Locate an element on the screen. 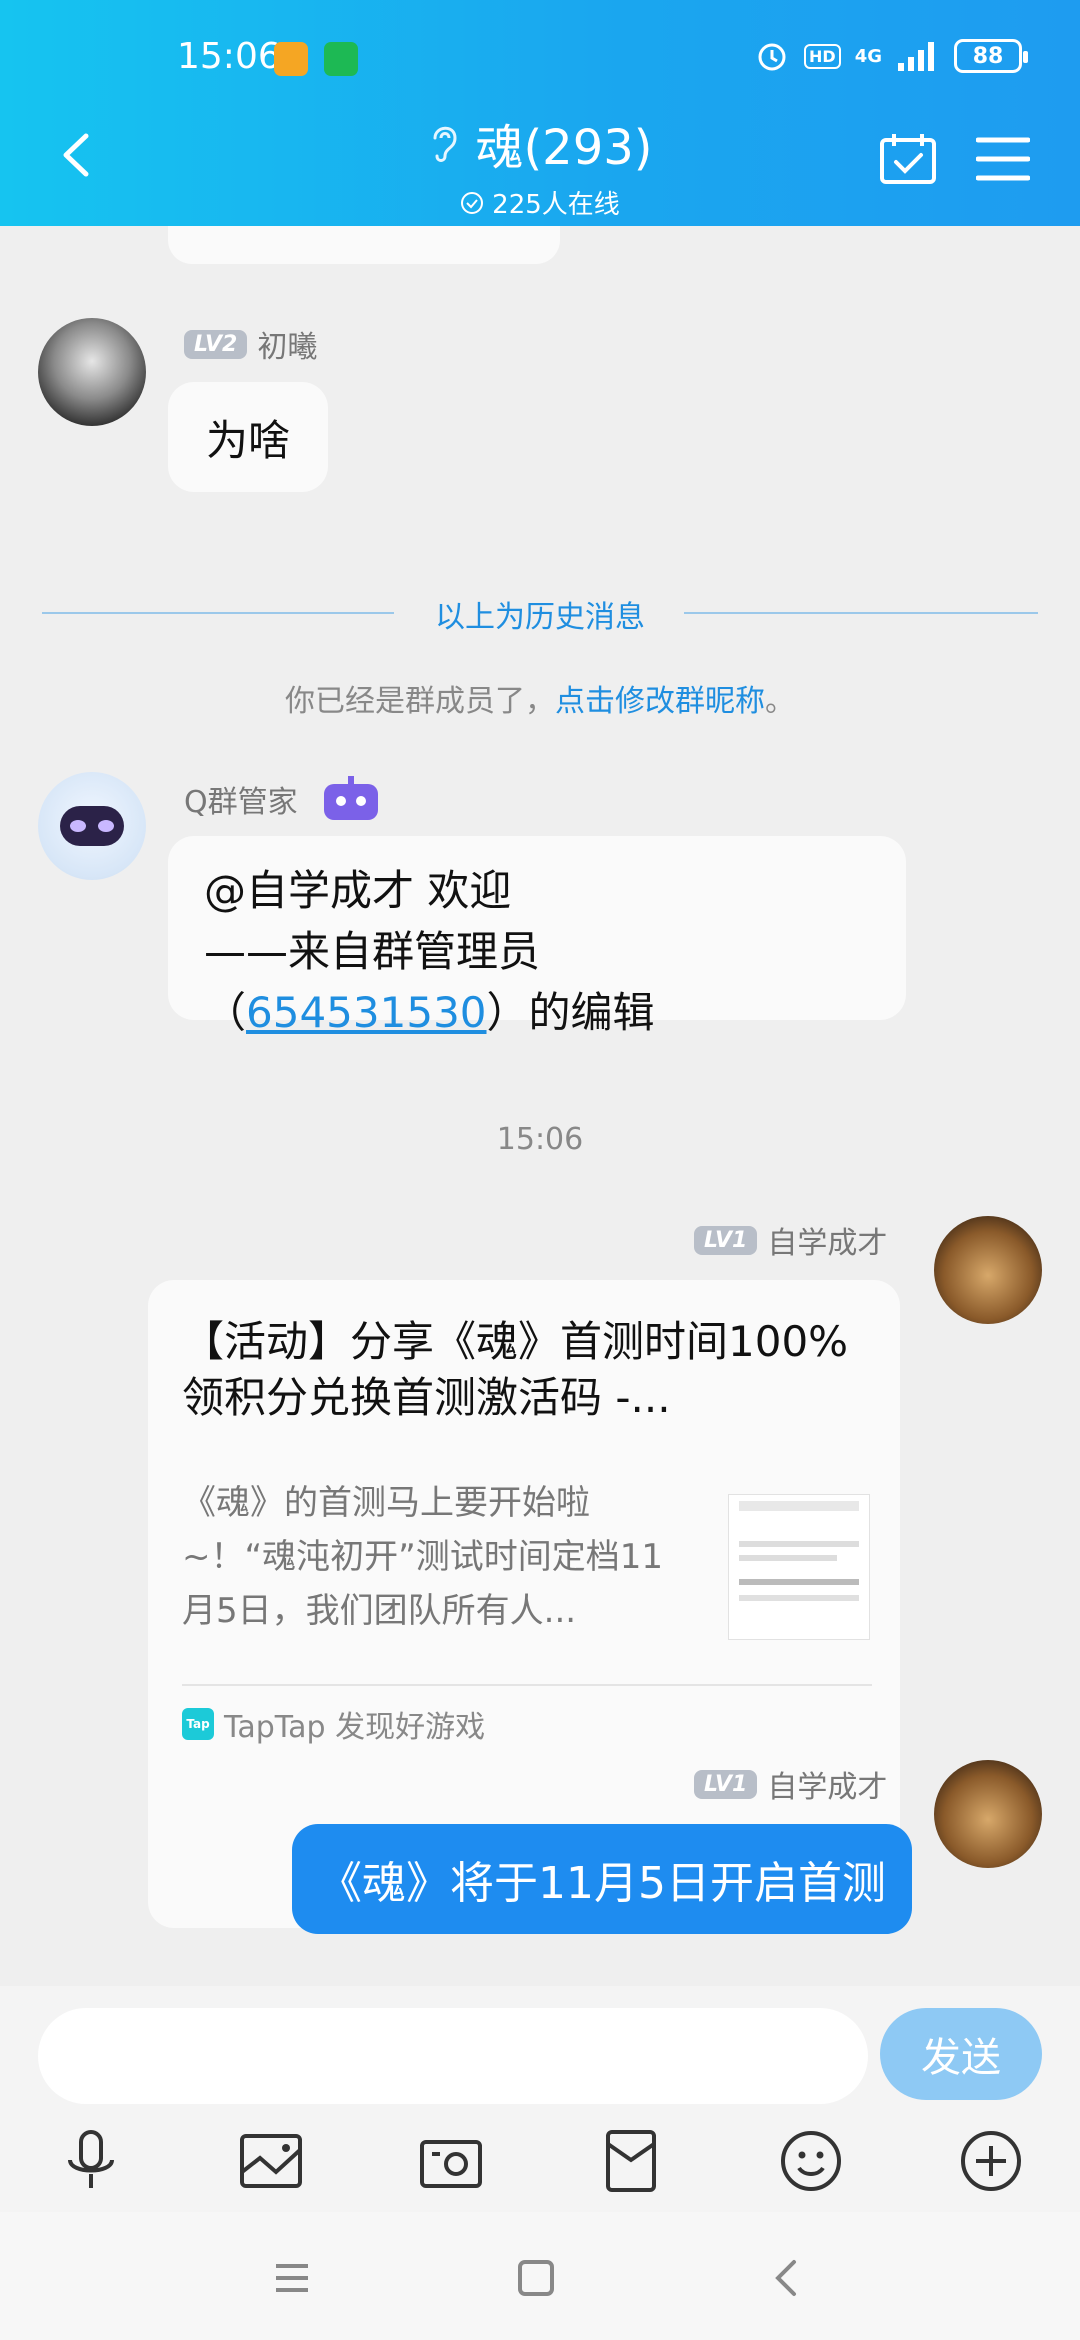  image-gallery-icon is located at coordinates (271, 2161).